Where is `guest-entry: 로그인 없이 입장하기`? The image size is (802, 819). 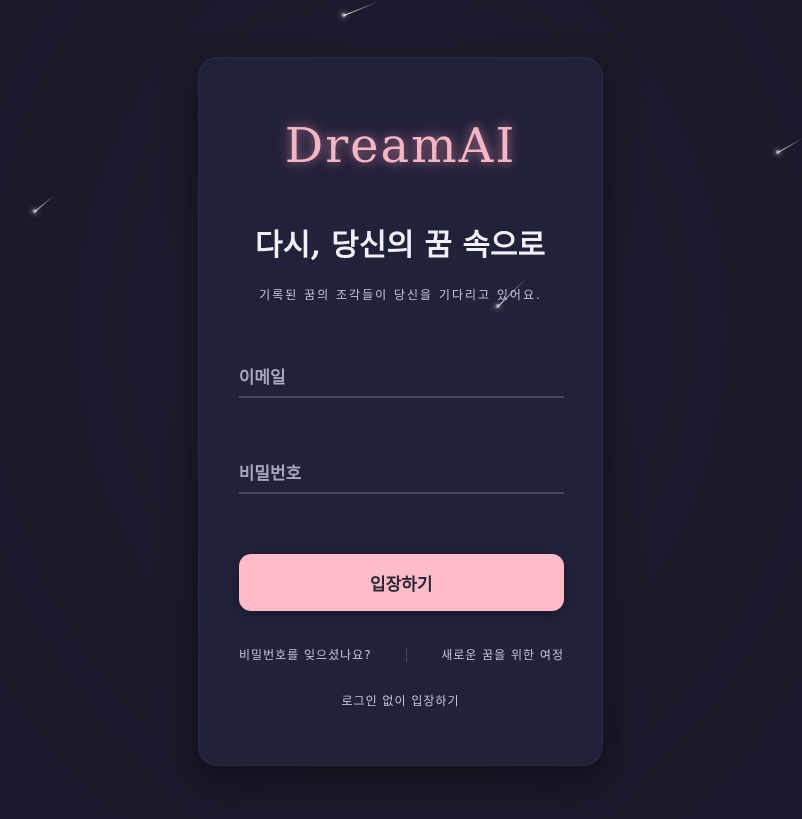
guest-entry: 로그인 없이 입장하기 is located at coordinates (400, 700).